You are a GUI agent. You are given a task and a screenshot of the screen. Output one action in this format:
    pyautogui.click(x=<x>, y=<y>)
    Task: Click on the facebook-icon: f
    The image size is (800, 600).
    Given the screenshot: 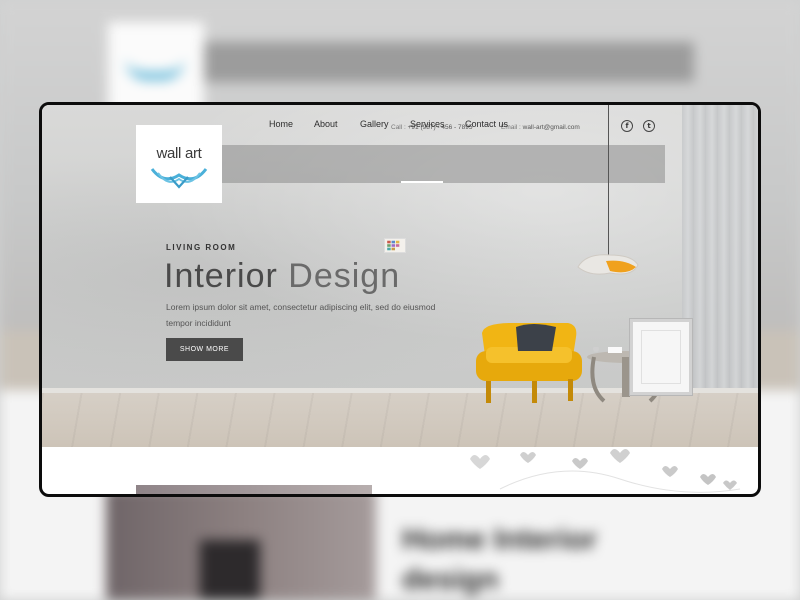 What is the action you would take?
    pyautogui.click(x=627, y=126)
    